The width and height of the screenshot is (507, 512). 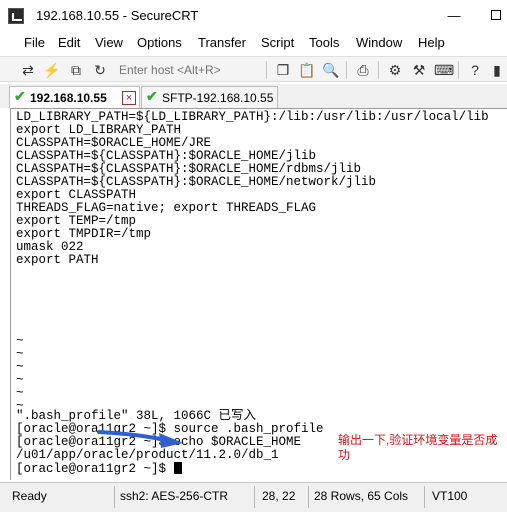 I want to click on annotation-note: 输出一下,验证环境变量是否成功, so click(x=418, y=447).